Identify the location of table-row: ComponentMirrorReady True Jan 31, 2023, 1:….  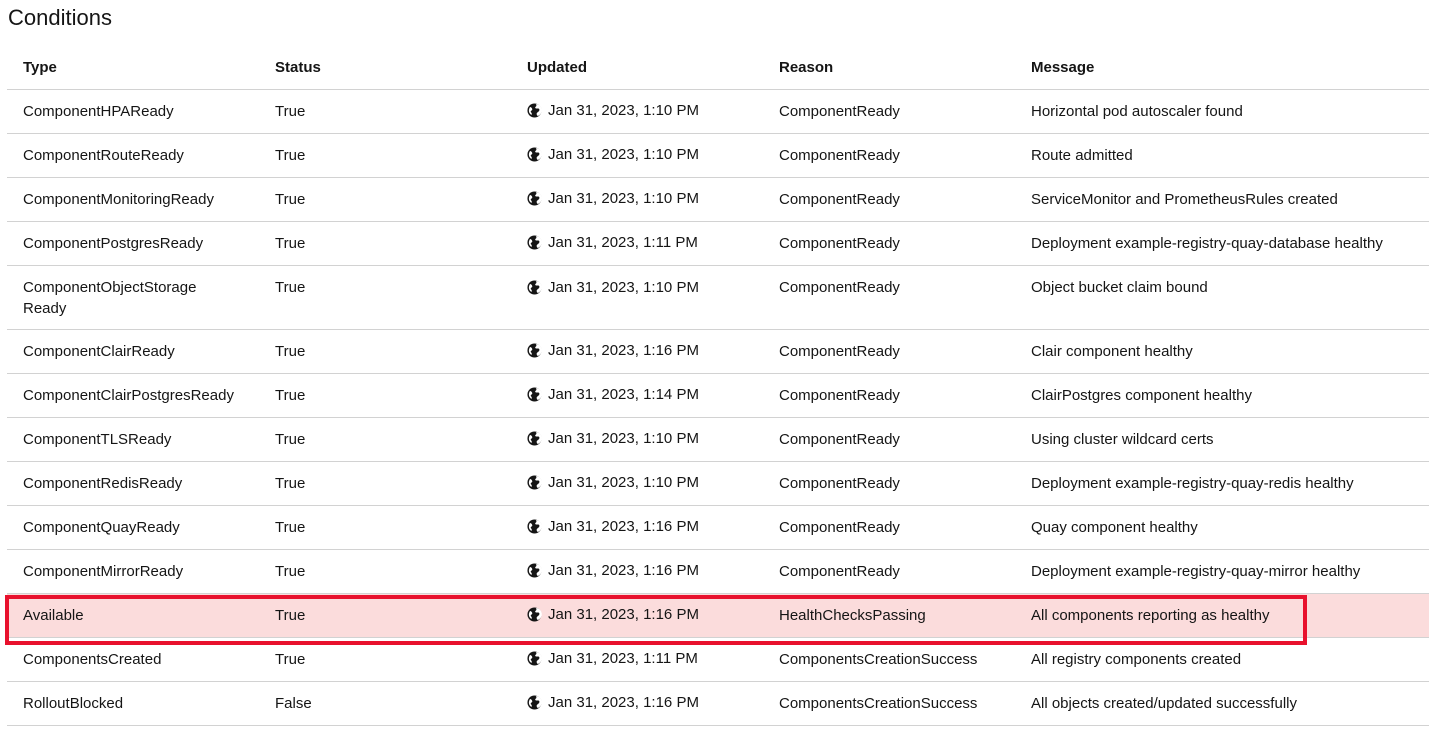
(718, 571).